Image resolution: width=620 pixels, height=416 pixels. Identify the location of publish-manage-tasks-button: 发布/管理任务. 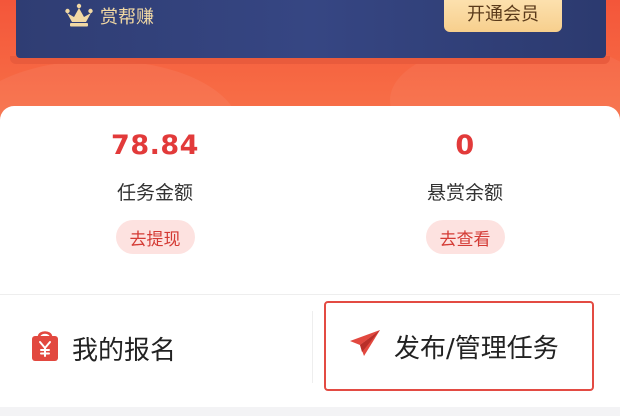
(459, 346).